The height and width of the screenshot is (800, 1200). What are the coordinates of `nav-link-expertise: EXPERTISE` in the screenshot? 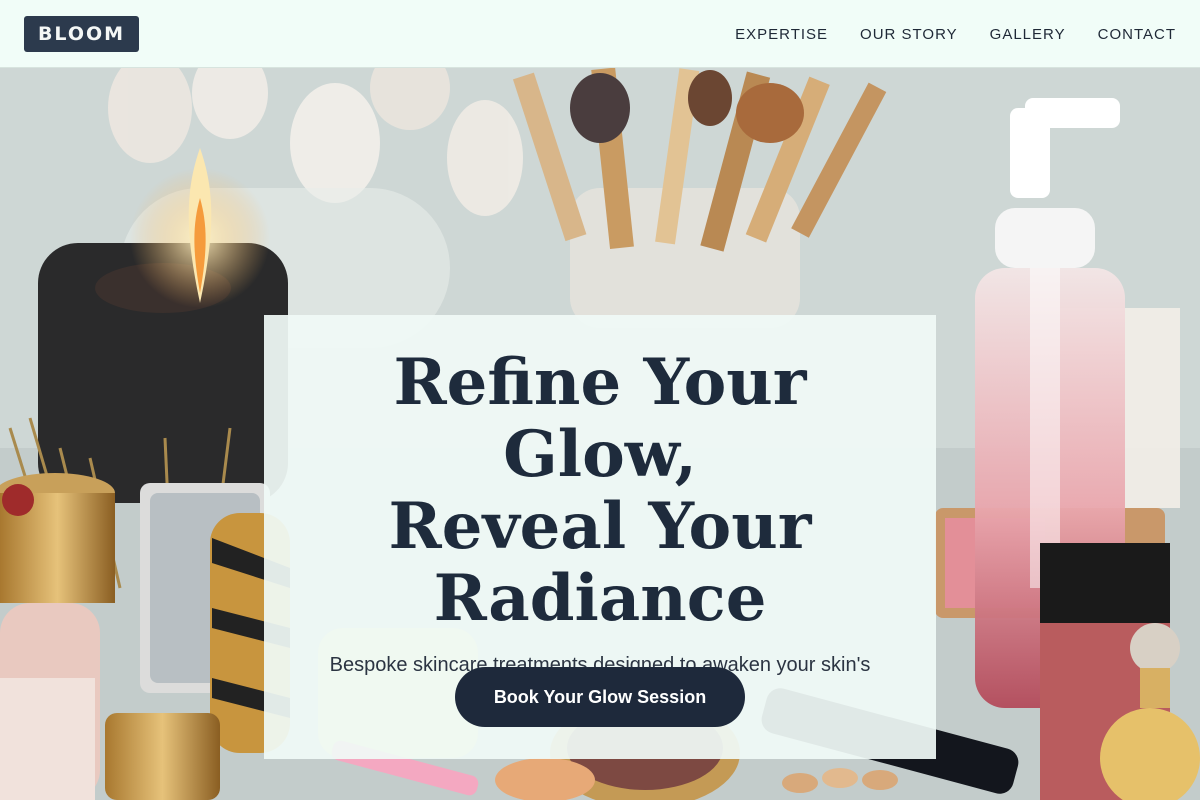 It's located at (781, 34).